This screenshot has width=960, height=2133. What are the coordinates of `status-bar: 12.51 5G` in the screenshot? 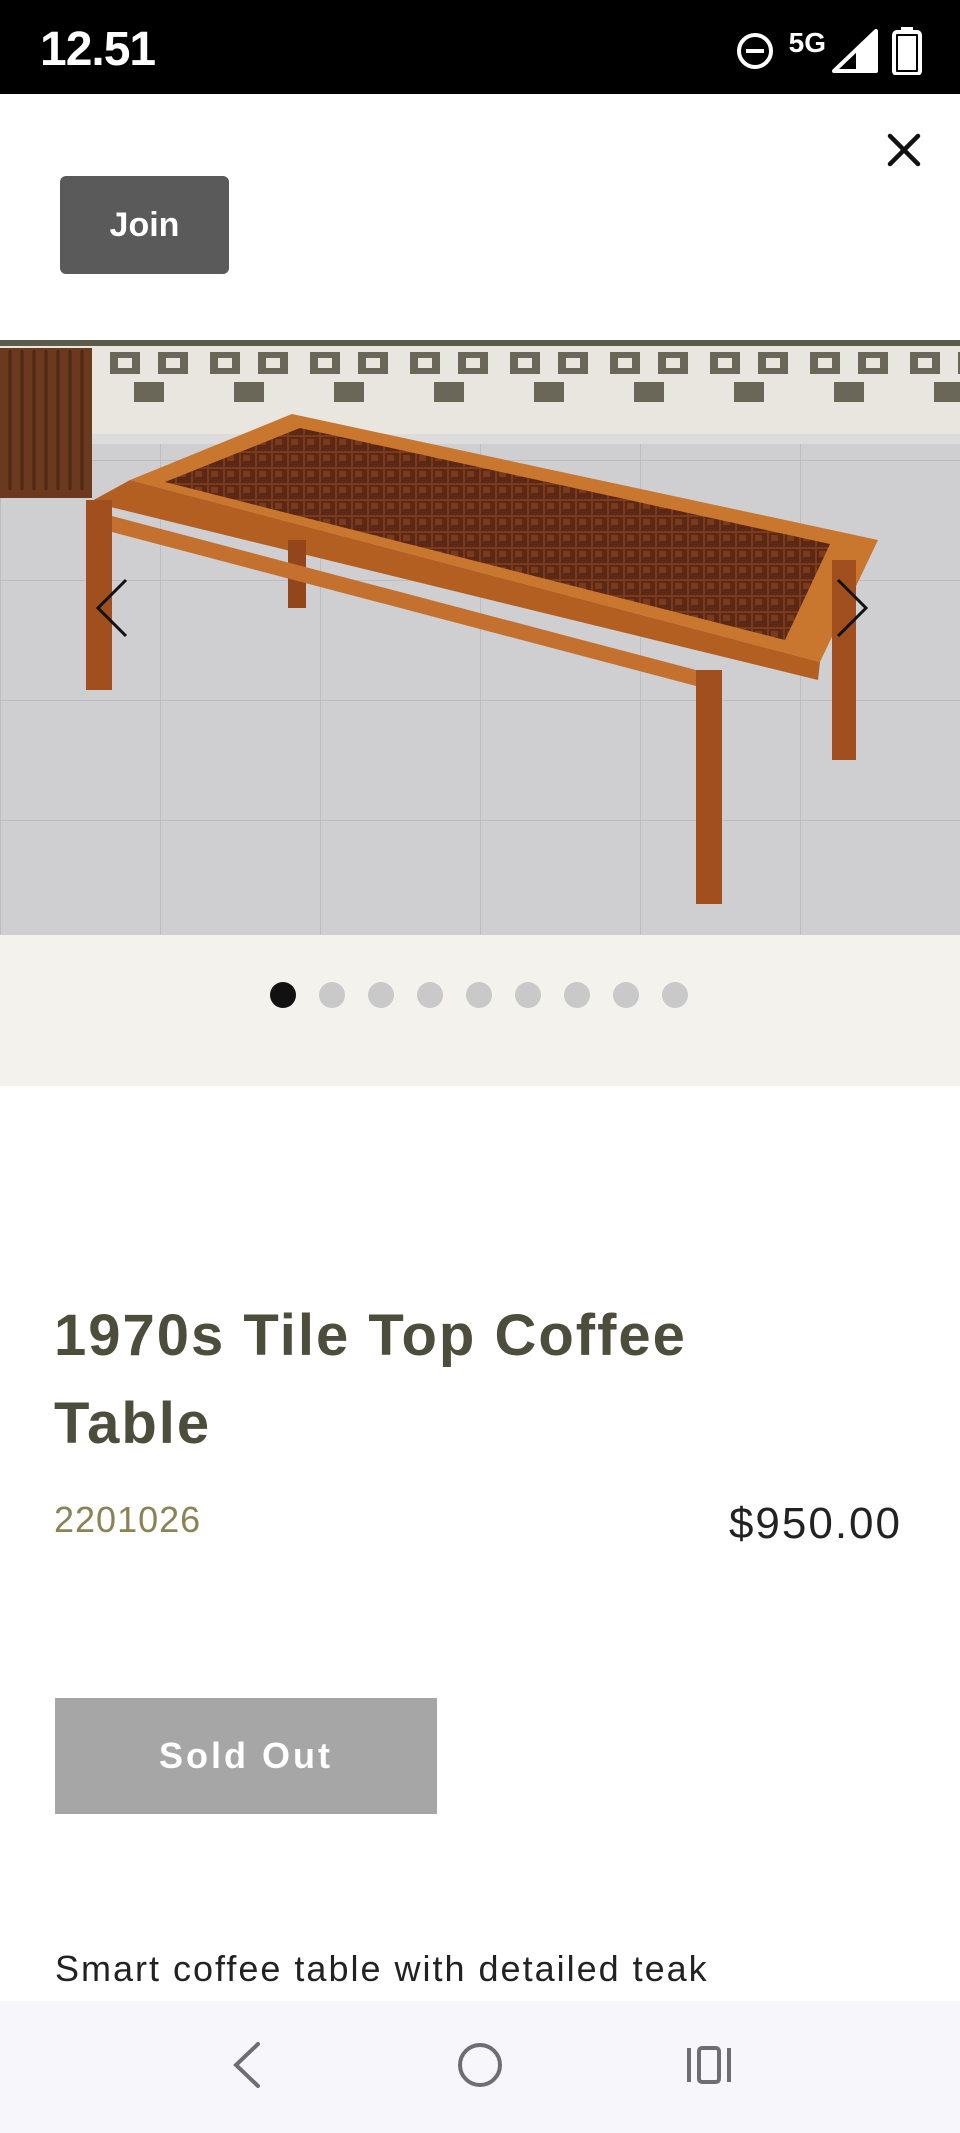 It's located at (480, 47).